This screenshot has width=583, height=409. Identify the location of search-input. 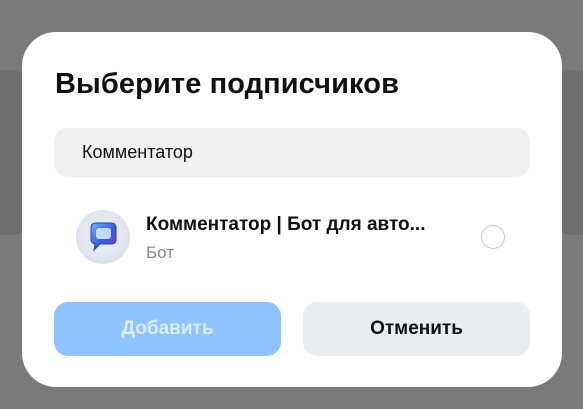
(292, 152).